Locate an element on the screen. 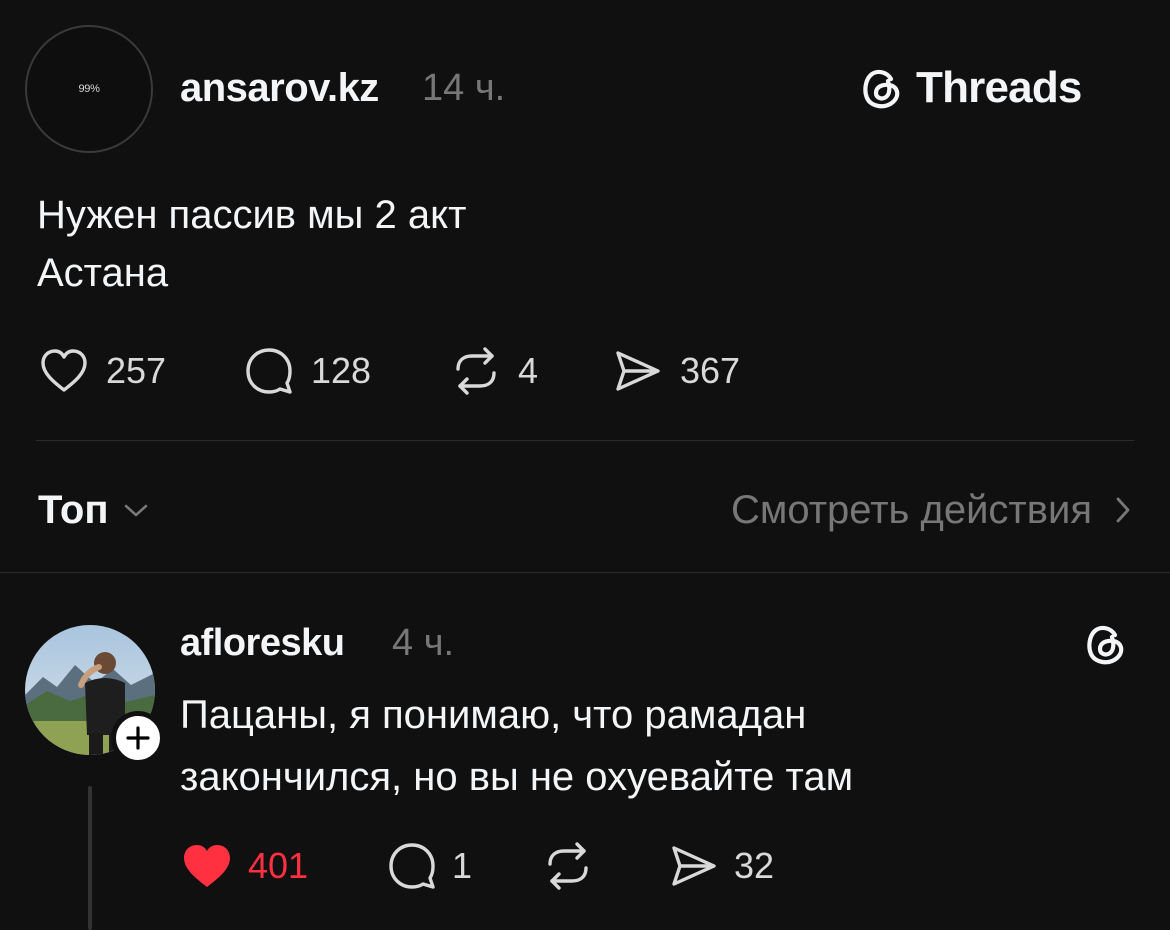  reply-repost-button is located at coordinates (568, 866).